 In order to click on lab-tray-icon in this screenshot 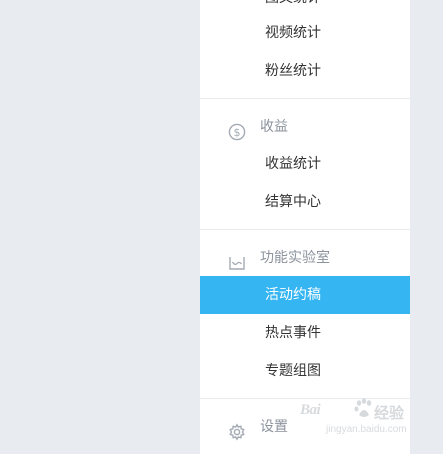, I will do `click(237, 259)`.